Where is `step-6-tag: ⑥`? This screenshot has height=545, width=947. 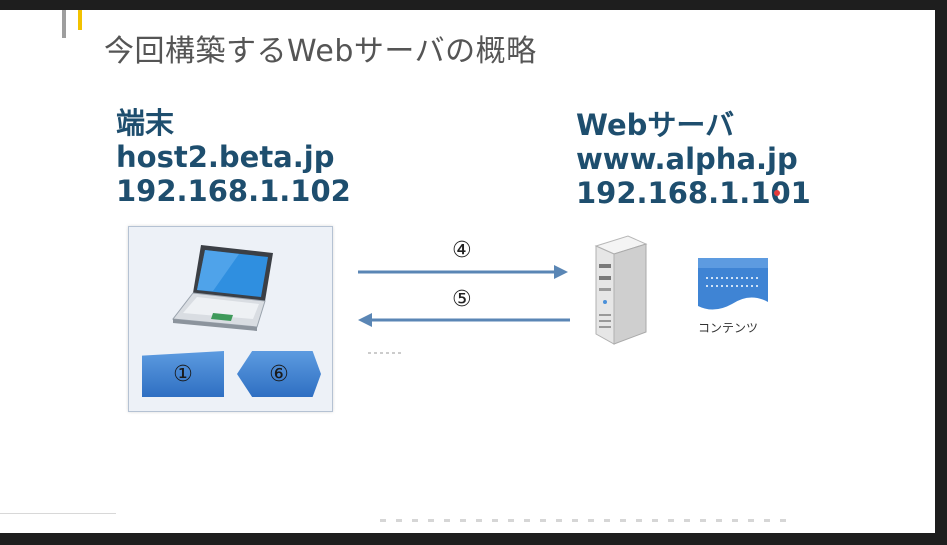
step-6-tag: ⑥ is located at coordinates (279, 374).